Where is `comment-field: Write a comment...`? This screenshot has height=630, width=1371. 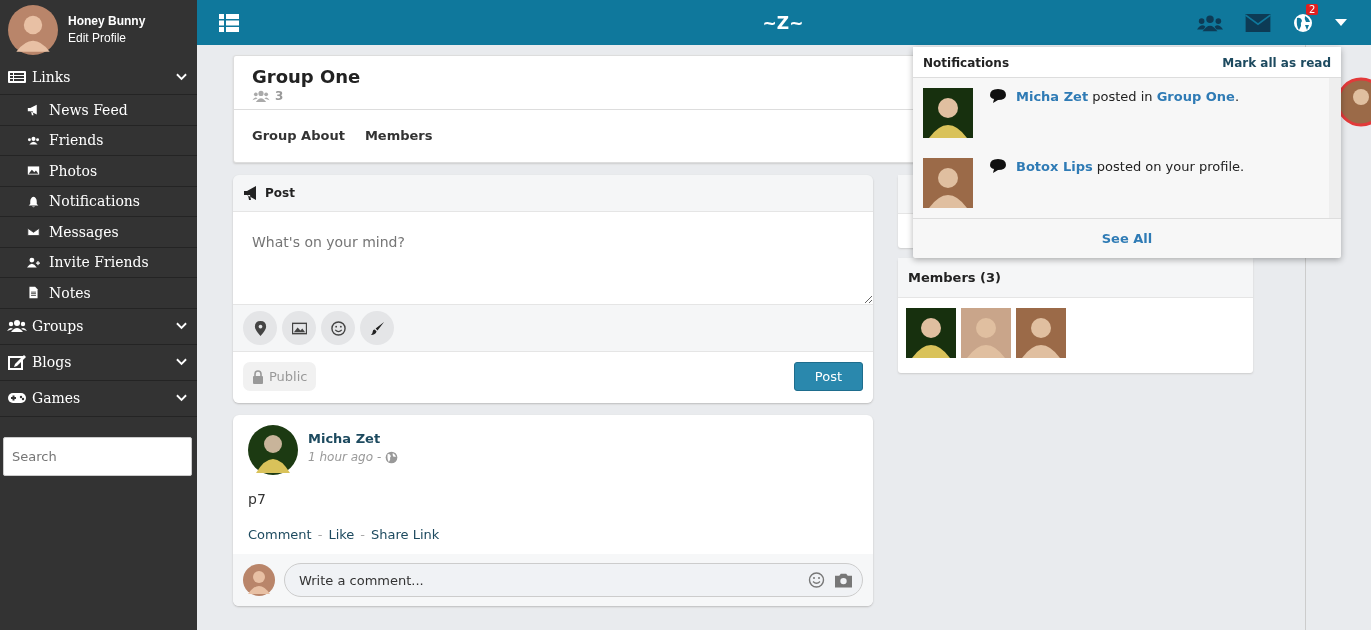
comment-field: Write a comment... is located at coordinates (573, 580).